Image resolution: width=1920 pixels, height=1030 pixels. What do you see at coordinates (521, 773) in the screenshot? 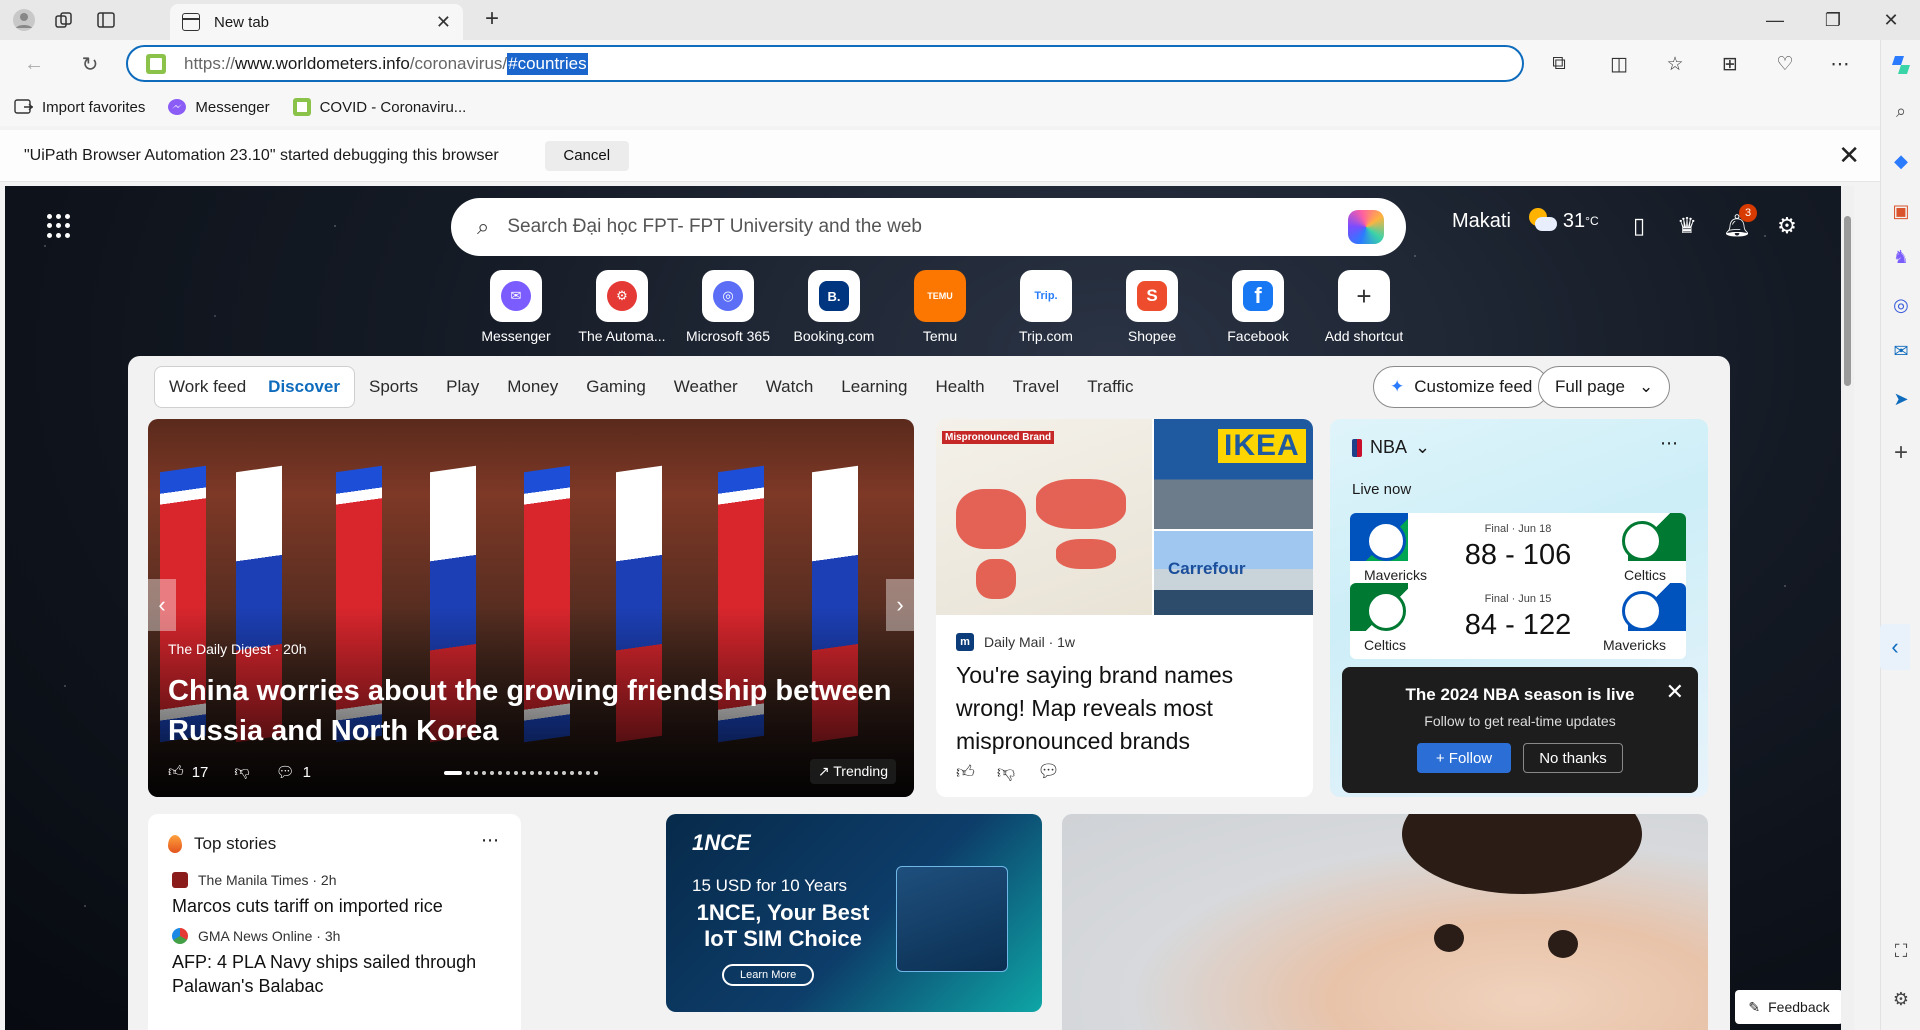
I see `carousel-dots` at bounding box center [521, 773].